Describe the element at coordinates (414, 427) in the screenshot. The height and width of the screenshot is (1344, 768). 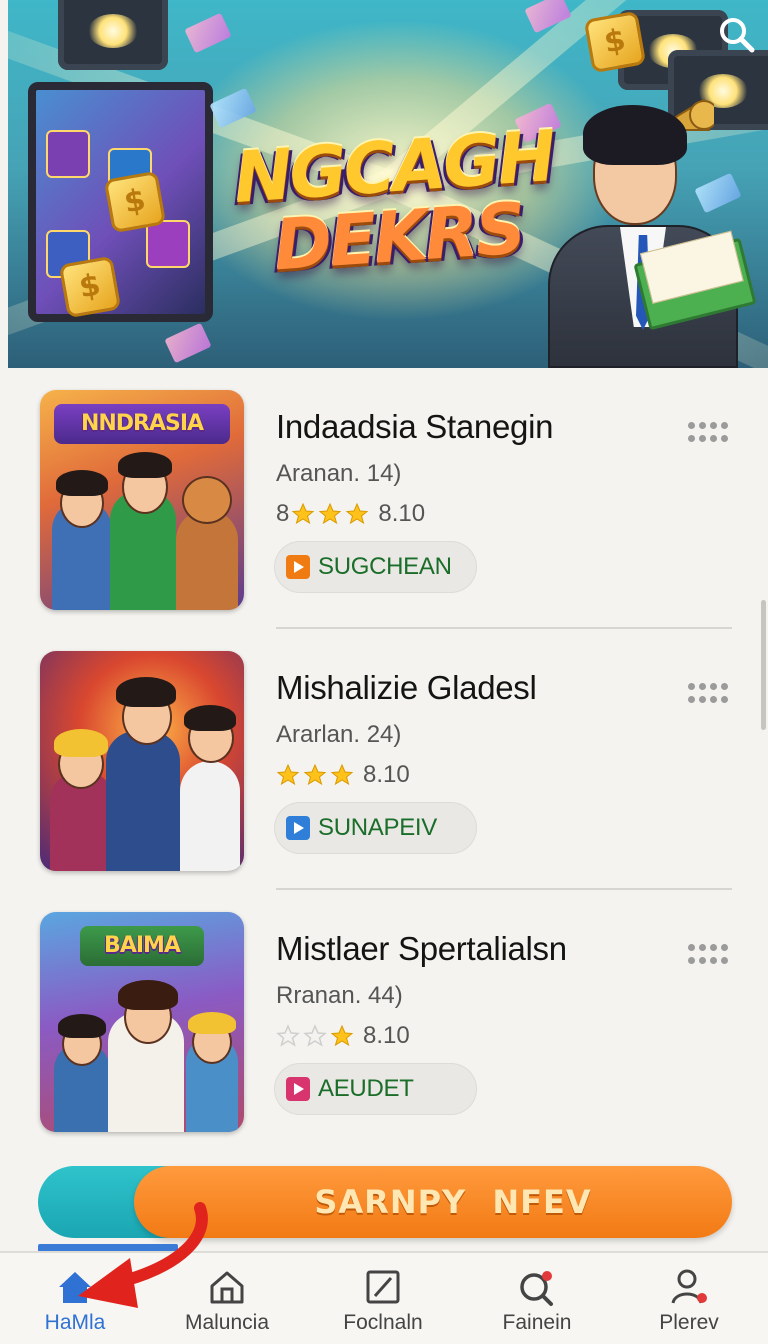
I see `game-title: Indaadsia Stanegin` at that location.